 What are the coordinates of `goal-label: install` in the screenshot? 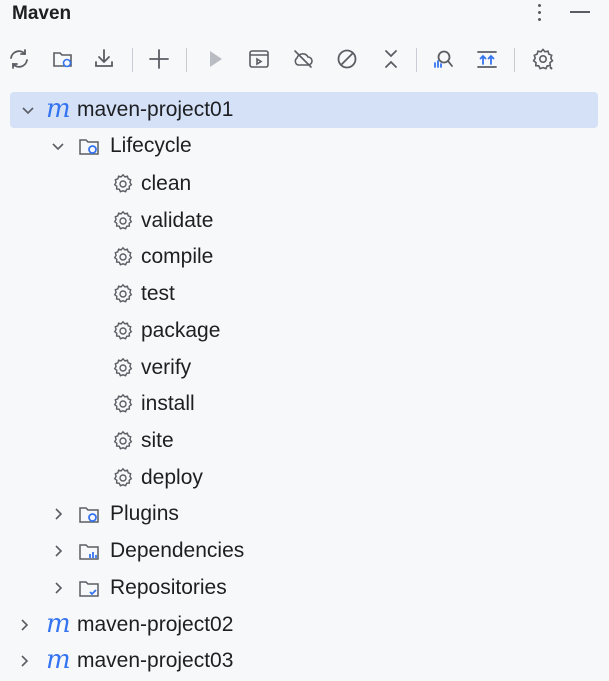 It's located at (168, 404).